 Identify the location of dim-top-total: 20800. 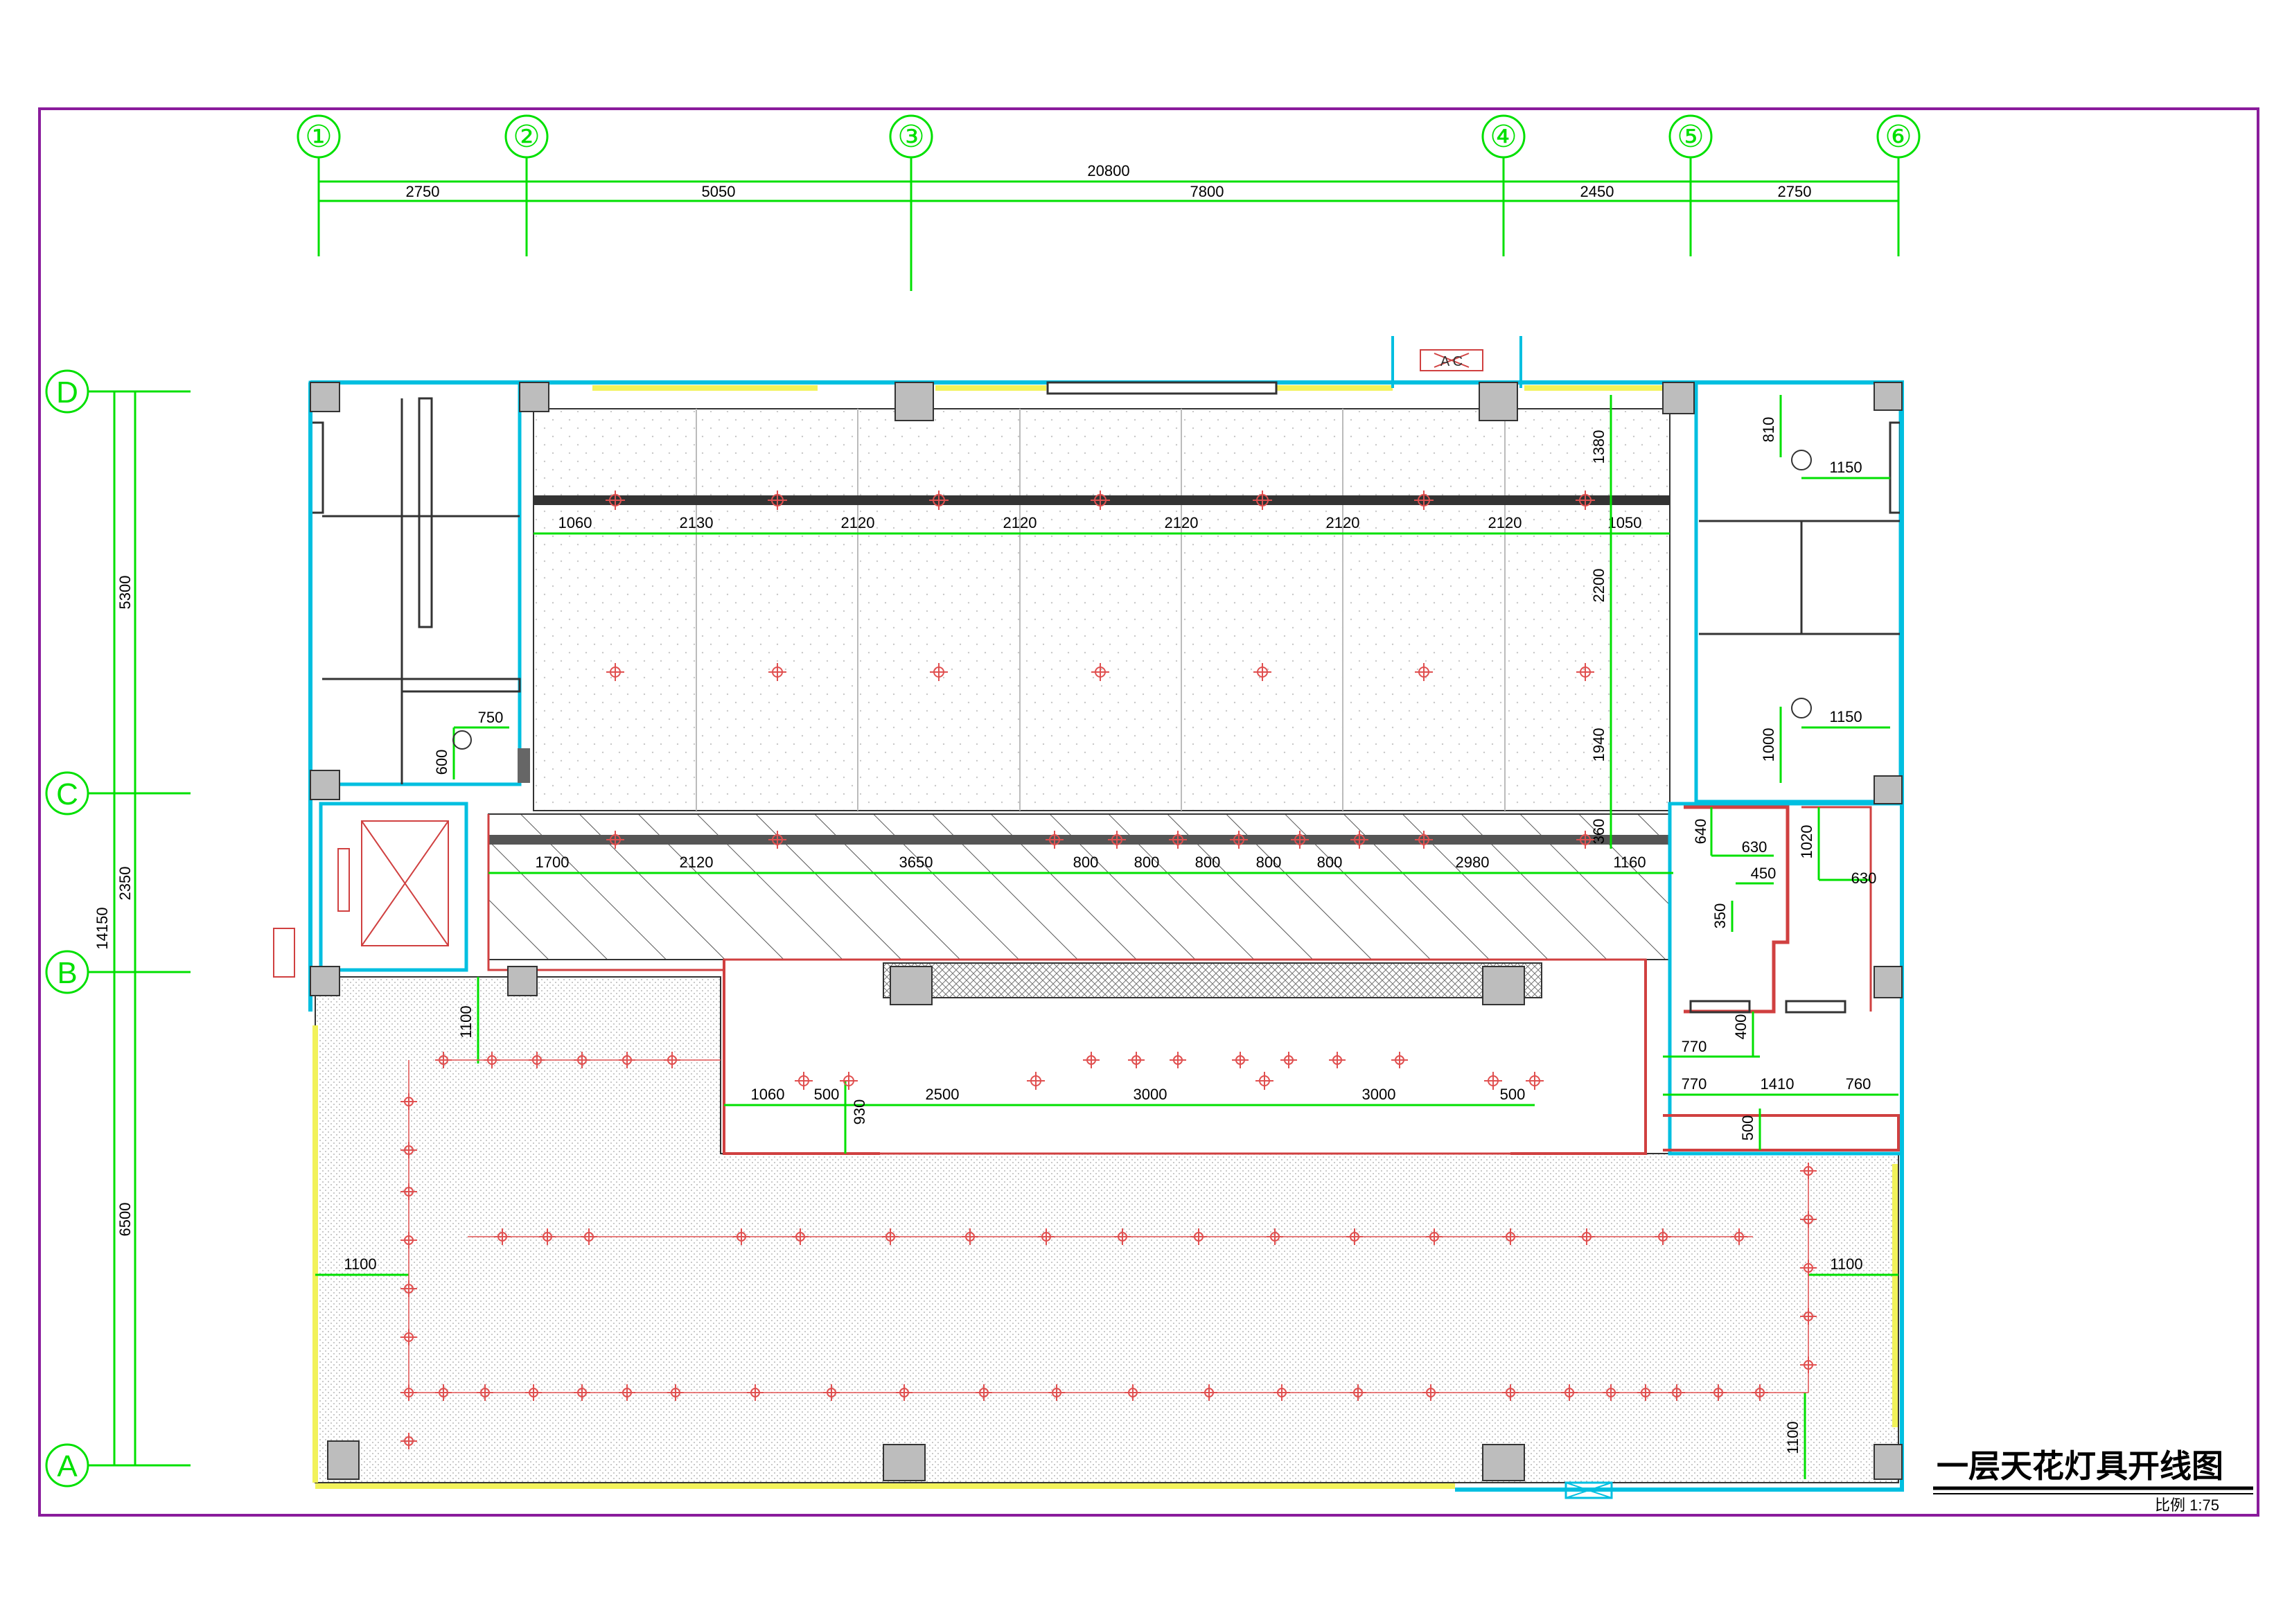
(1108, 170).